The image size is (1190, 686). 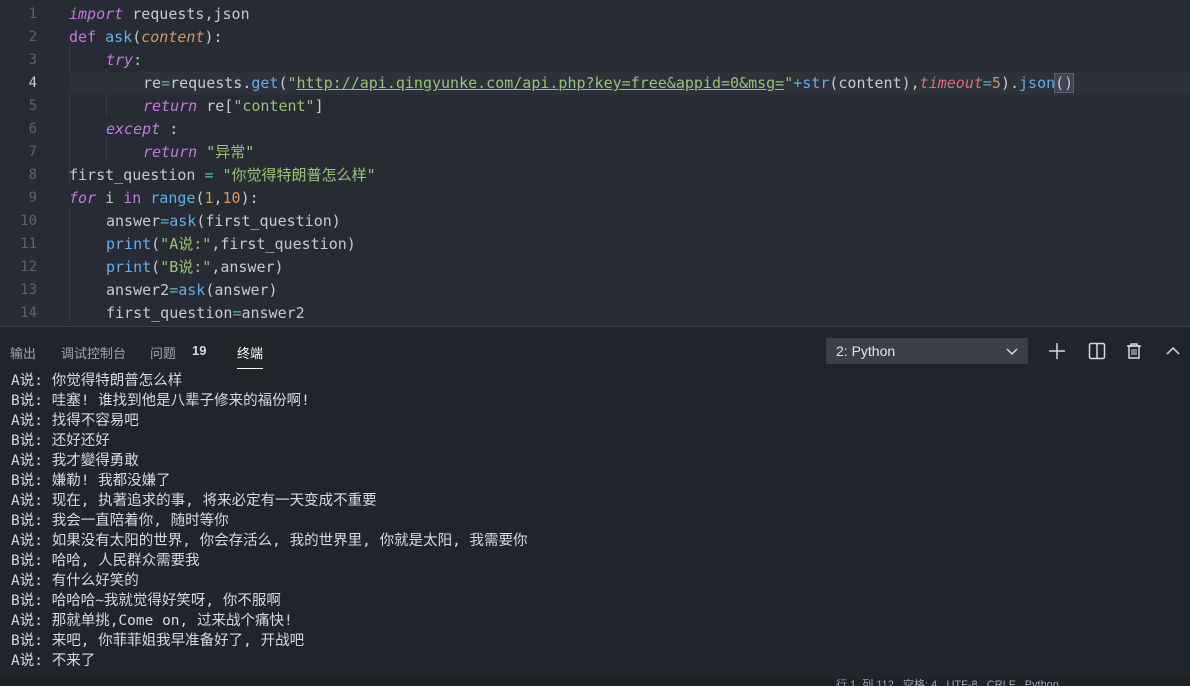 I want to click on terminal-line: A说: 你觉得特朗普怎么样, so click(x=97, y=381).